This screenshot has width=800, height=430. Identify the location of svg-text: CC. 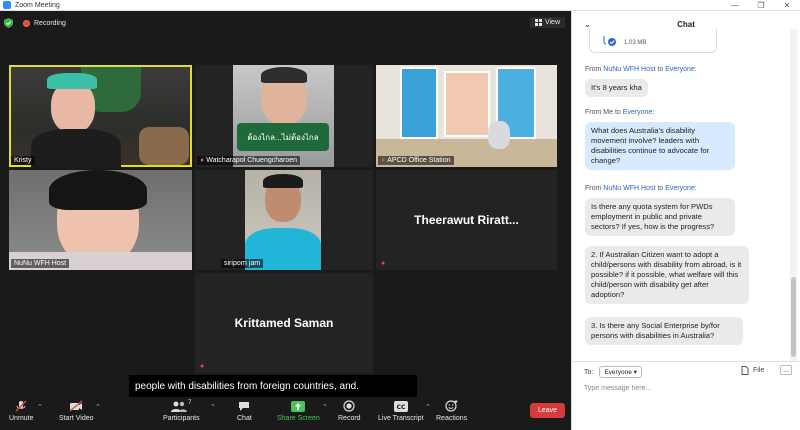
(400, 407).